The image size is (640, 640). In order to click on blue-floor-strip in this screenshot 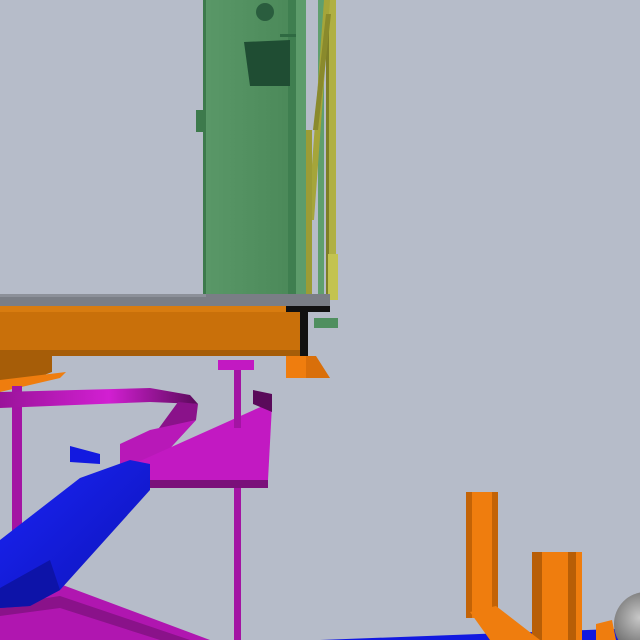, I will do `click(480, 634)`.